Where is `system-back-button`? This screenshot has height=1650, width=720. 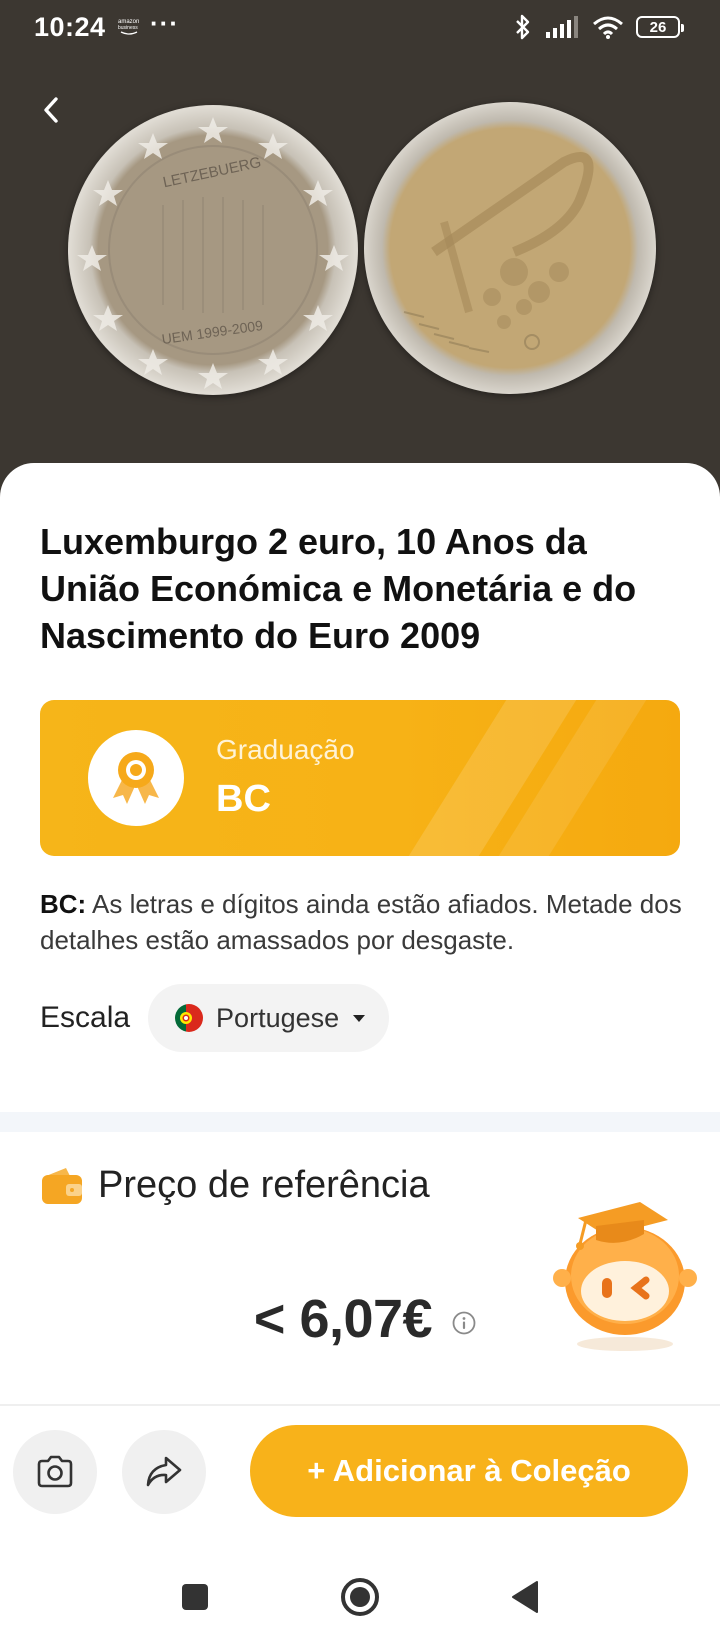
system-back-button is located at coordinates (525, 1597).